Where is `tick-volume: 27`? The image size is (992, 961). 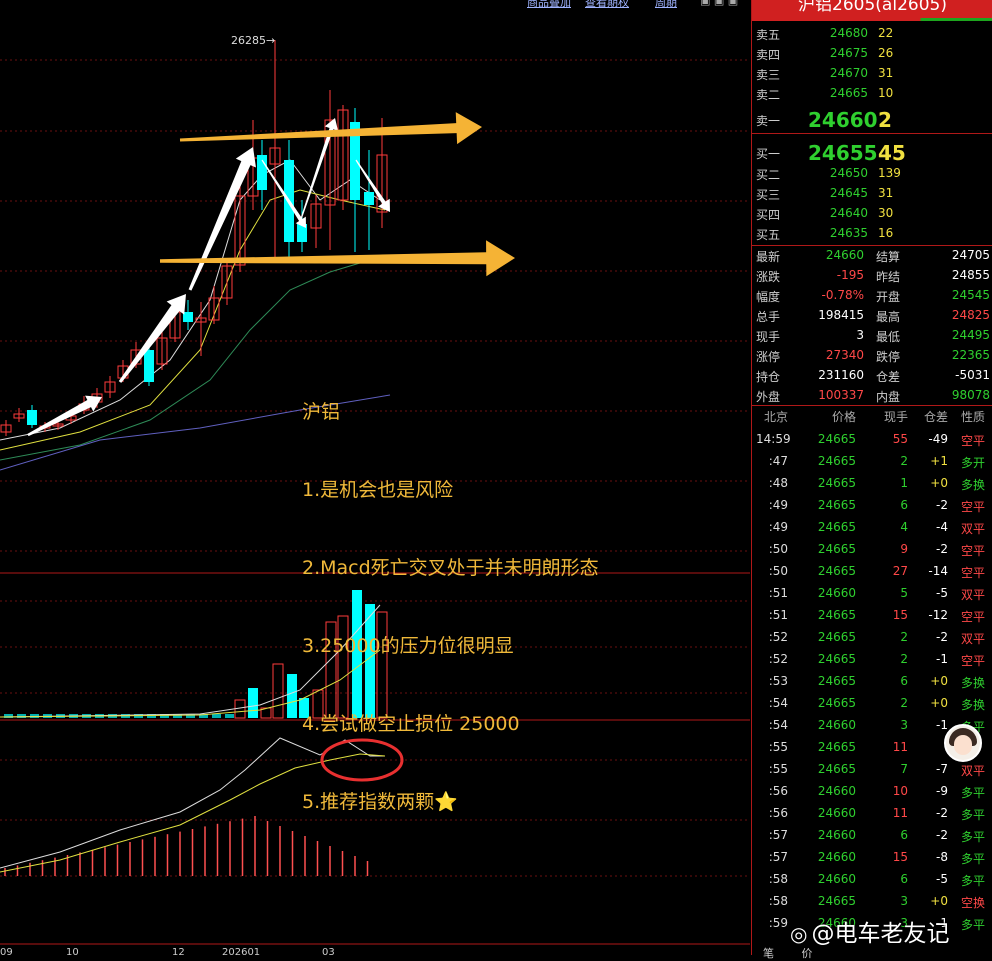 tick-volume: 27 is located at coordinates (900, 571).